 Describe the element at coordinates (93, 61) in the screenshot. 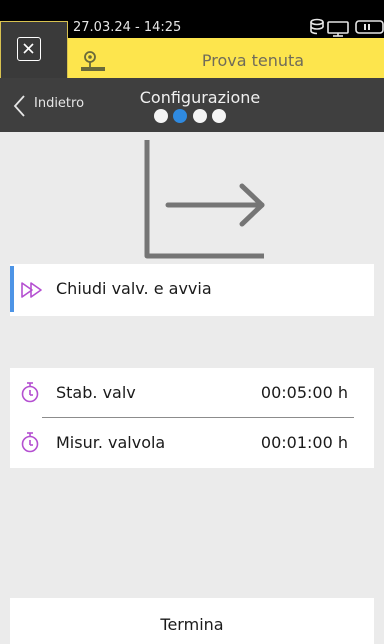

I see `leak-test-icon` at that location.